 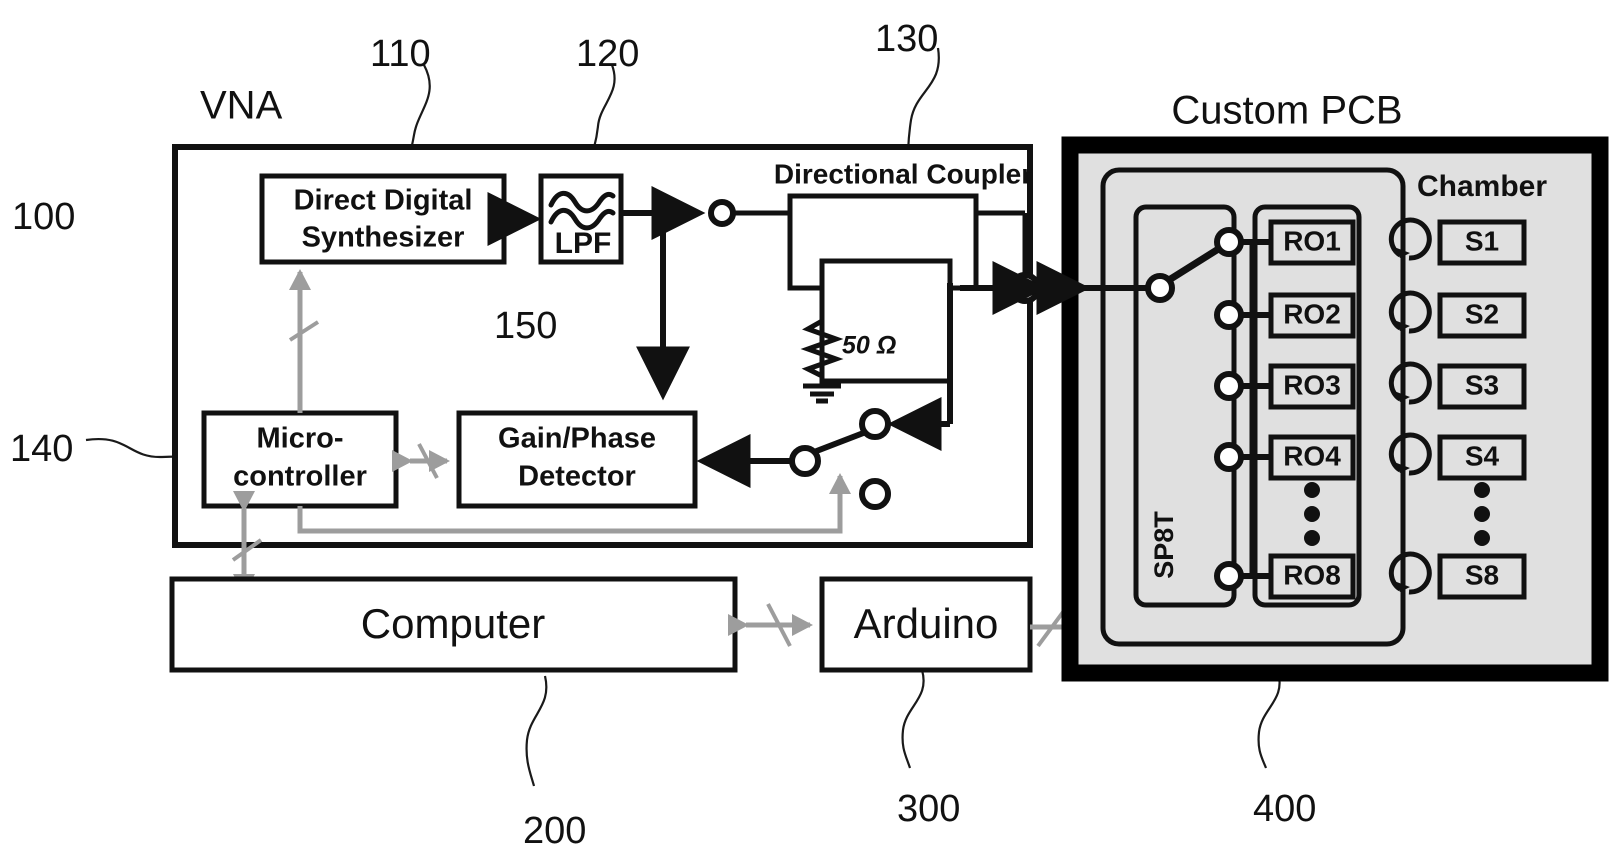 What do you see at coordinates (1312, 313) in the screenshot?
I see `ro-label-2: RO2` at bounding box center [1312, 313].